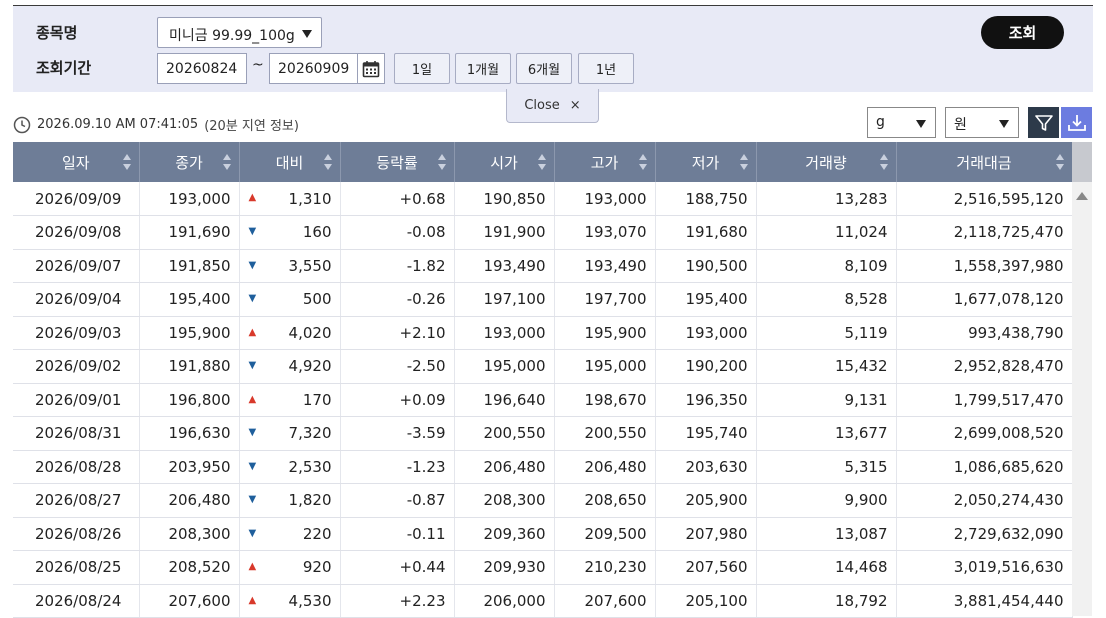  Describe the element at coordinates (189, 500) in the screenshot. I see `cell-close: 206,480` at that location.